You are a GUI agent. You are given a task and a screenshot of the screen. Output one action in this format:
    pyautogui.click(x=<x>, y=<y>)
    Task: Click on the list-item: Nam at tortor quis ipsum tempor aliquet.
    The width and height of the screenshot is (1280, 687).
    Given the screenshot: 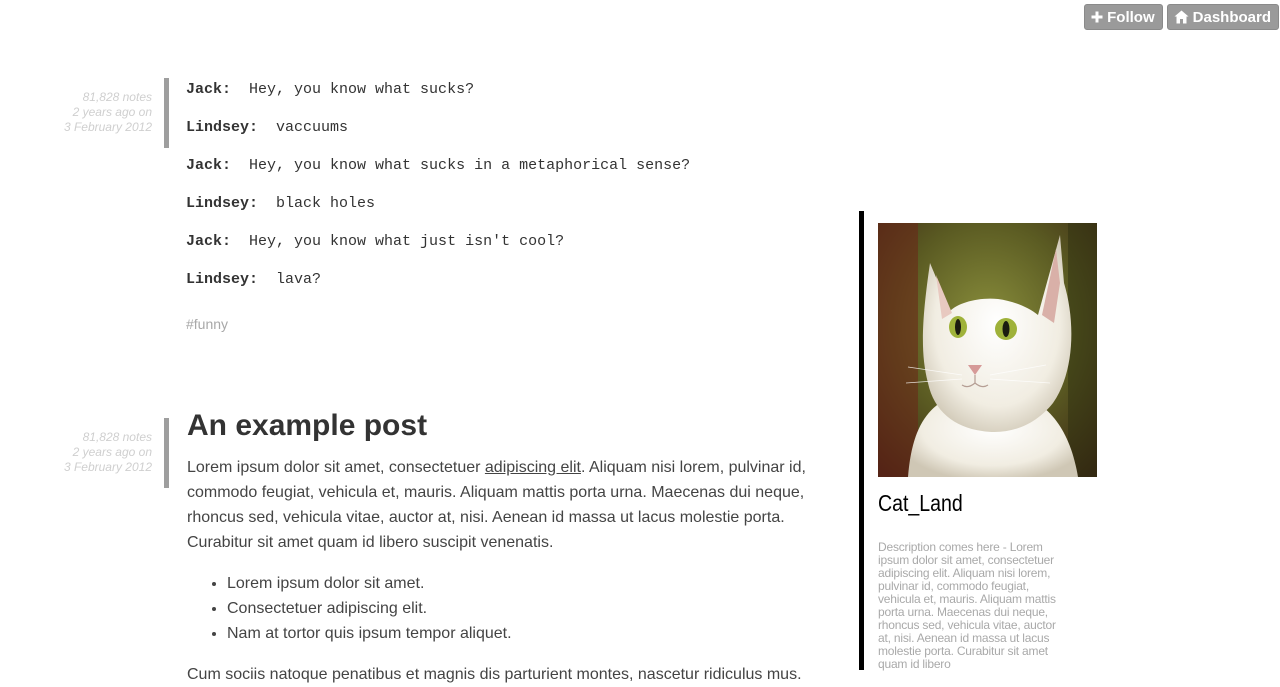 What is the action you would take?
    pyautogui.click(x=523, y=633)
    